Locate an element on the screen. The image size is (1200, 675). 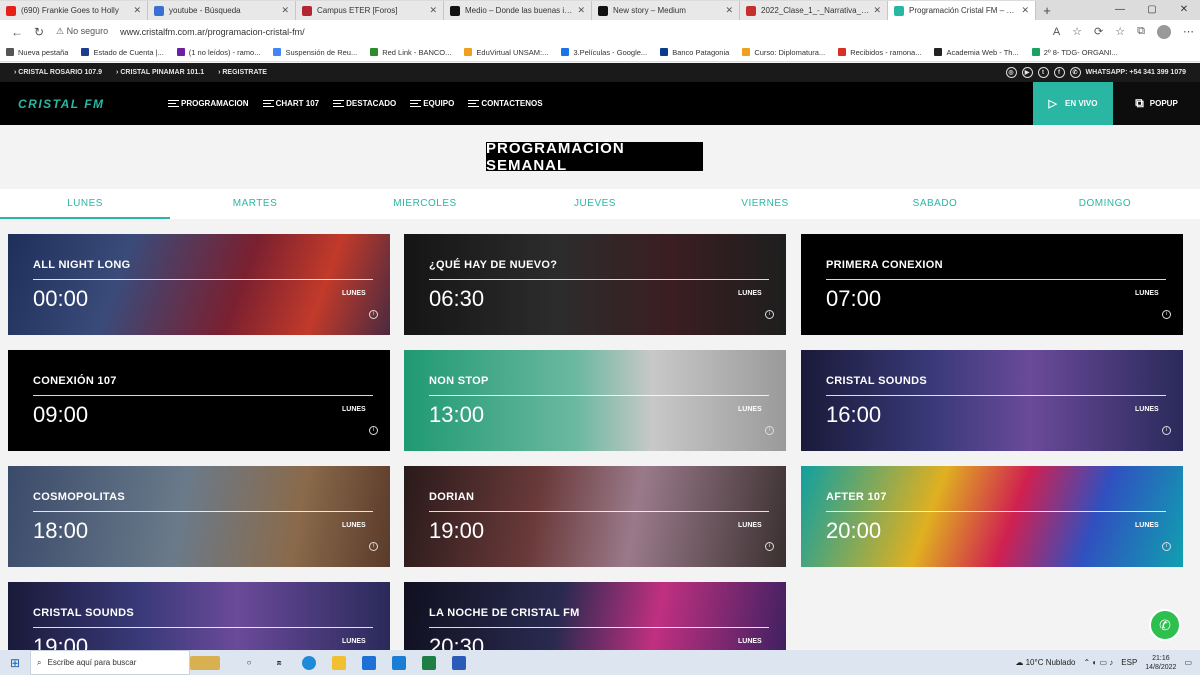
facebook-icon: f is located at coordinates (1059, 72).